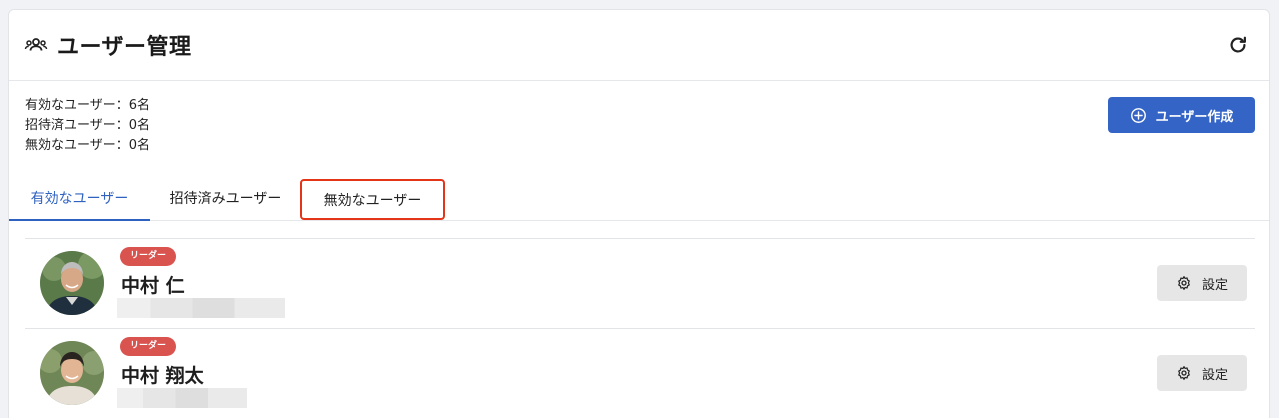 Image resolution: width=1279 pixels, height=418 pixels. Describe the element at coordinates (79, 198) in the screenshot. I see `tab-active-users: 有効なユーザー` at that location.